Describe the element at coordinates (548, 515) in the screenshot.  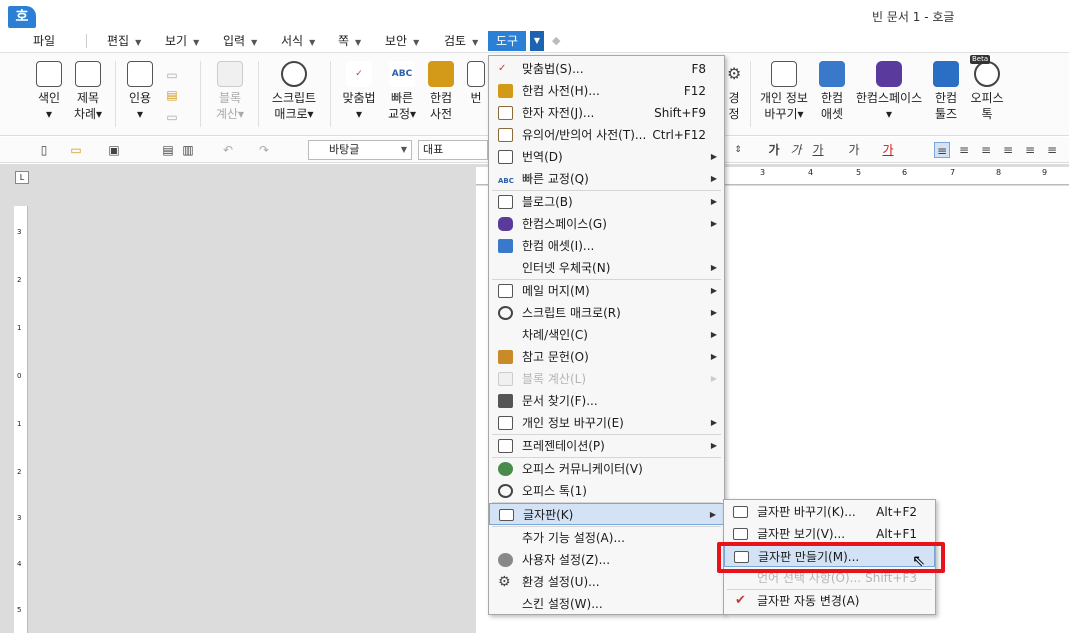
I see `menu-item-label: 글자판(K)` at that location.